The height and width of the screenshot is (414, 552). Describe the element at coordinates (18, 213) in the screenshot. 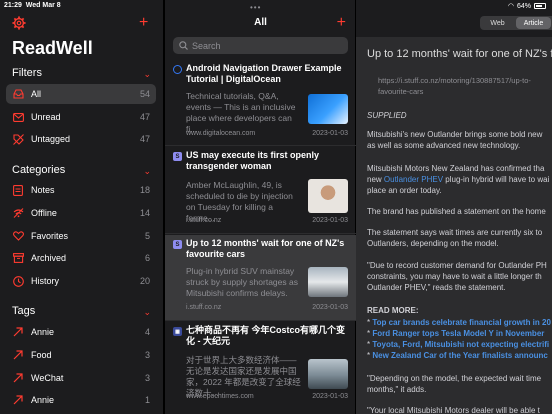

I see `wifi-slash-icon` at that location.